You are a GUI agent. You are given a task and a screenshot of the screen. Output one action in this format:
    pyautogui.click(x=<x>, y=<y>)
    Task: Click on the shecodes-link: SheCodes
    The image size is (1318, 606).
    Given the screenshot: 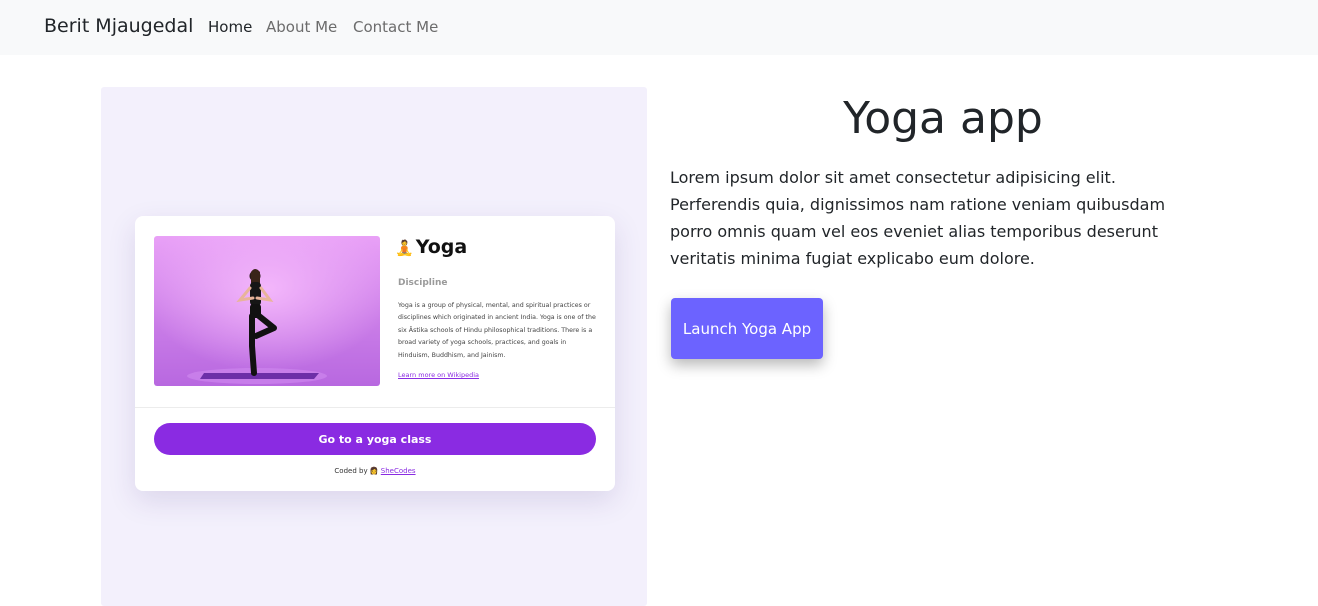 What is the action you would take?
    pyautogui.click(x=398, y=471)
    